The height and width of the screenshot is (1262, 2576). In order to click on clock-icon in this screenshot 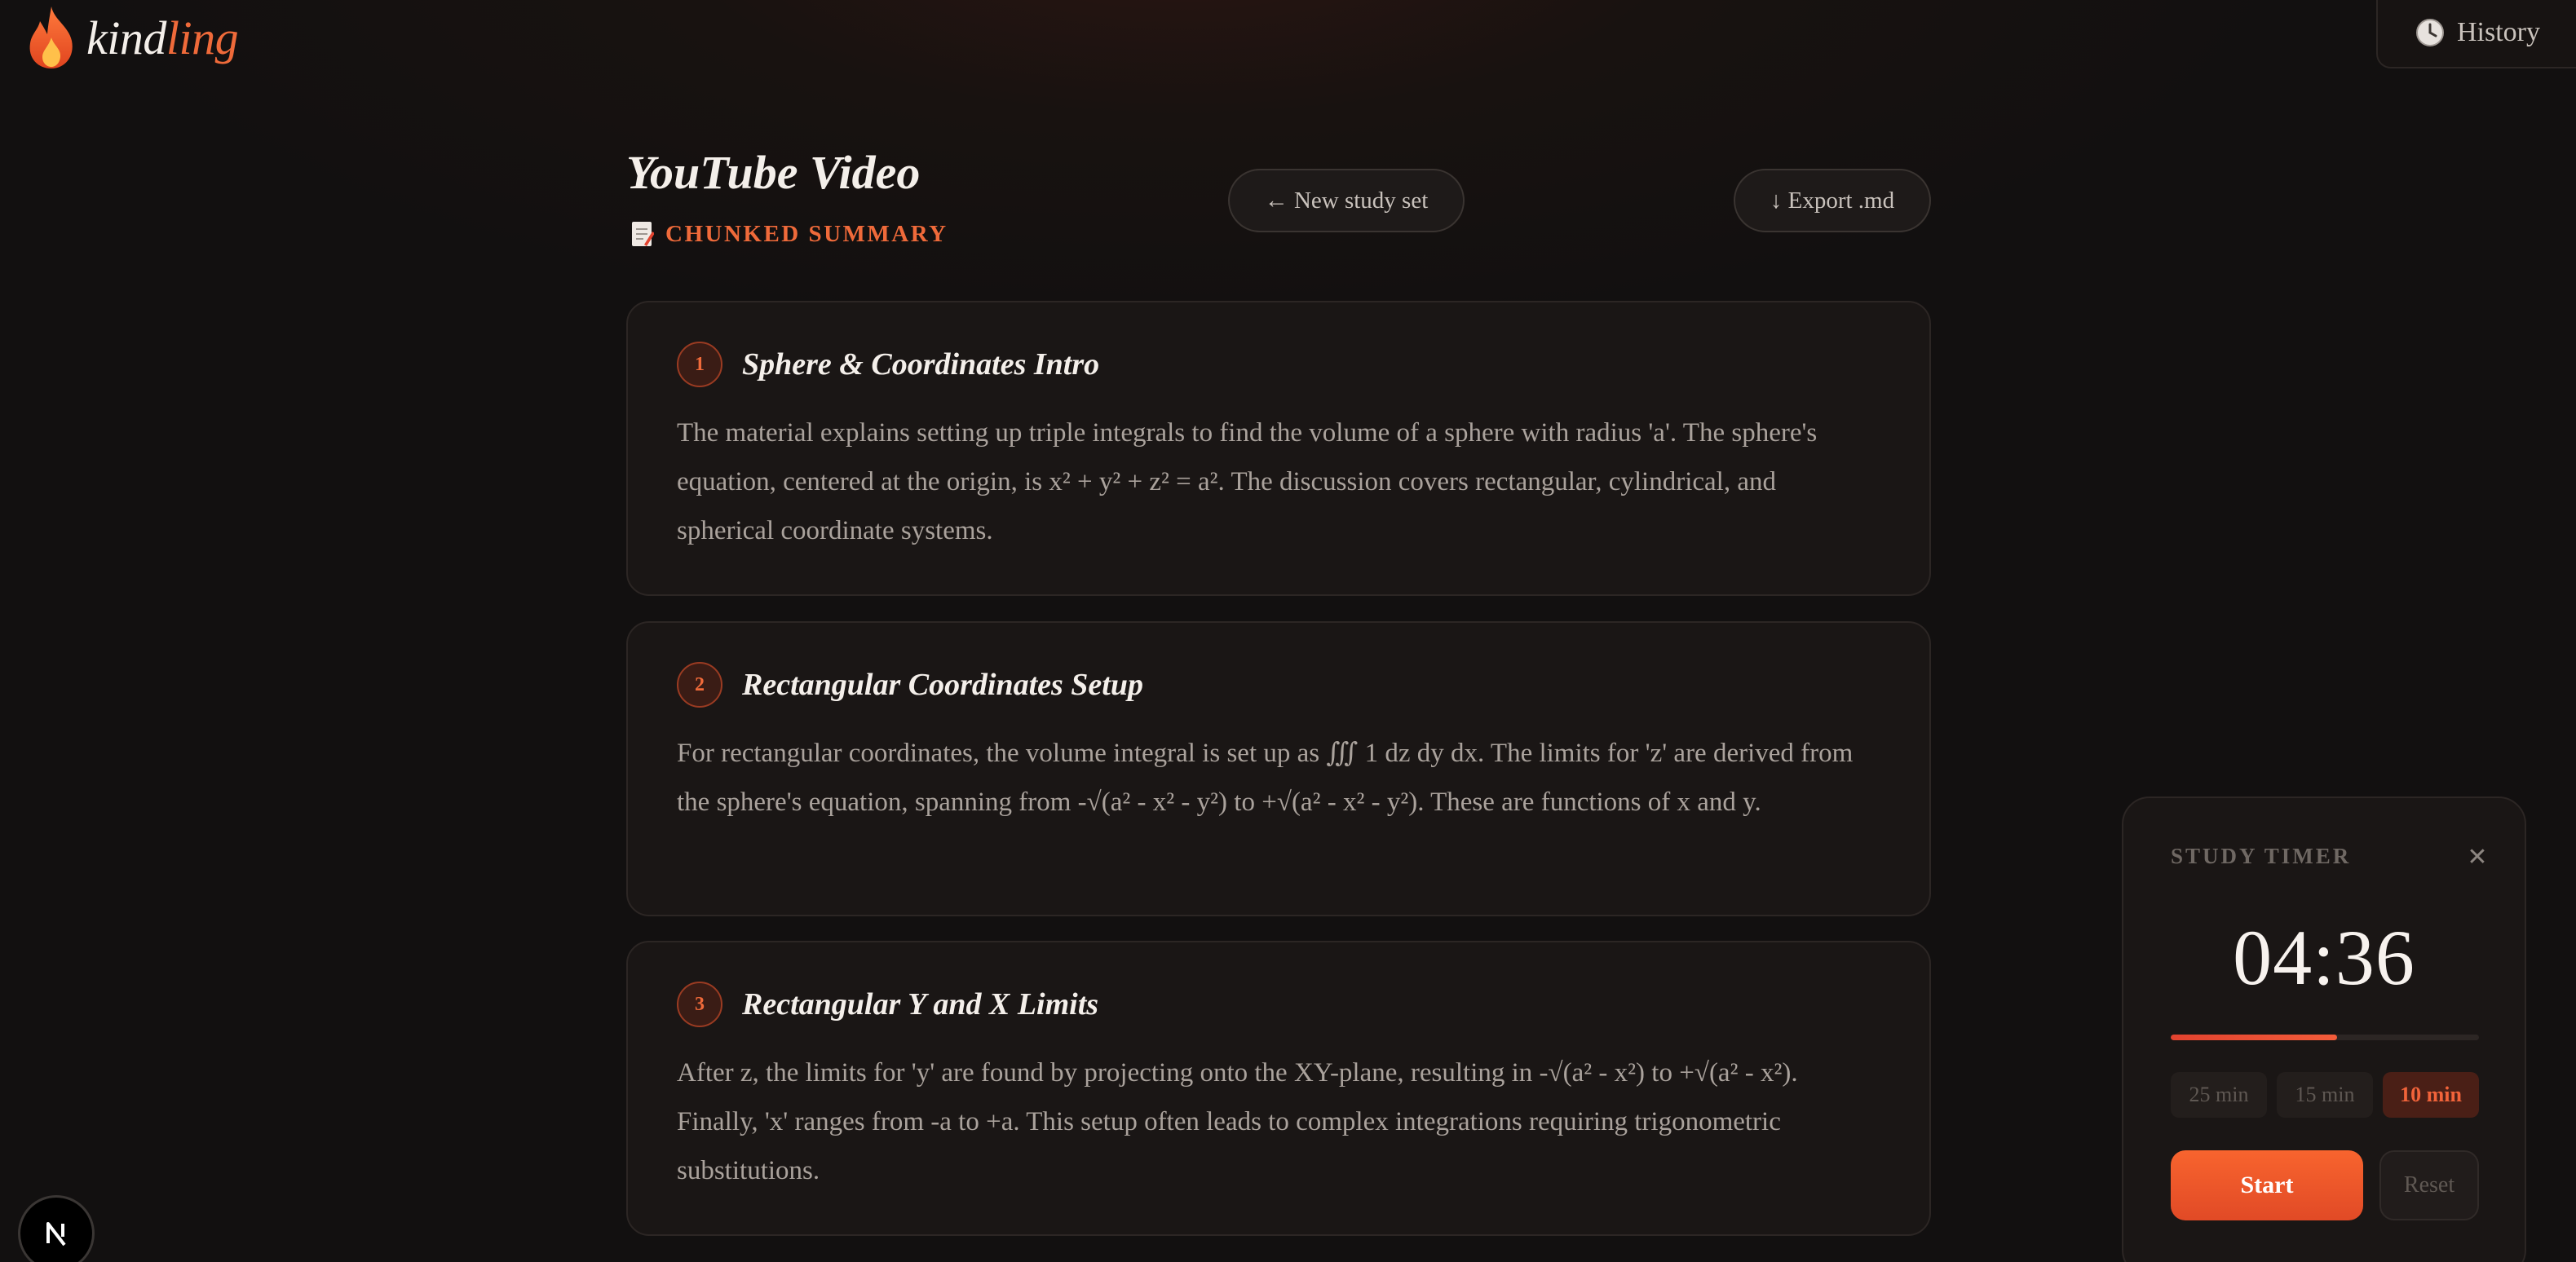, I will do `click(2430, 32)`.